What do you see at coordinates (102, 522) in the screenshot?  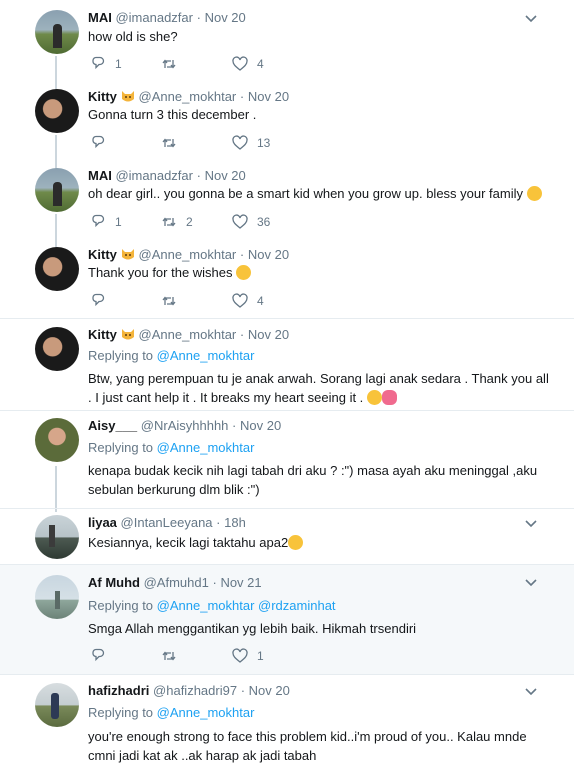 I see `display-name: liyaa` at bounding box center [102, 522].